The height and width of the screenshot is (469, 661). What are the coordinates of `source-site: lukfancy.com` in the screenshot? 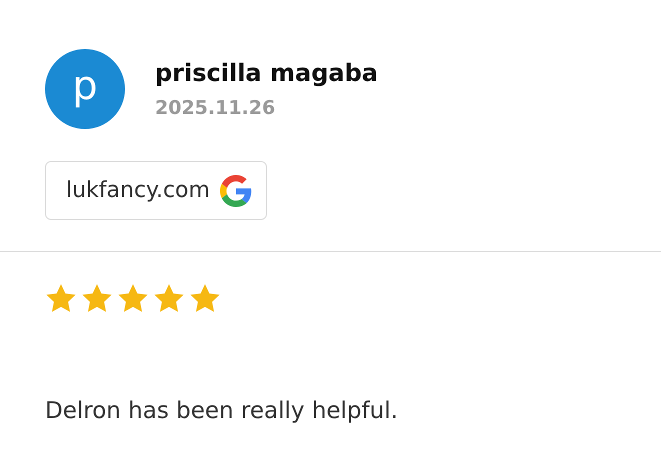 It's located at (138, 190).